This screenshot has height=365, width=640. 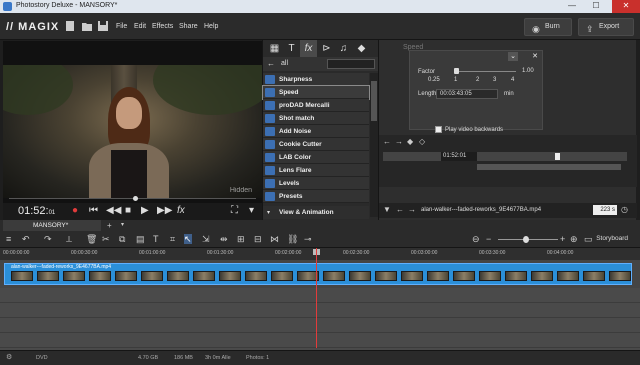 What do you see at coordinates (410, 141) in the screenshot?
I see `keyframe-icon: ◆` at bounding box center [410, 141].